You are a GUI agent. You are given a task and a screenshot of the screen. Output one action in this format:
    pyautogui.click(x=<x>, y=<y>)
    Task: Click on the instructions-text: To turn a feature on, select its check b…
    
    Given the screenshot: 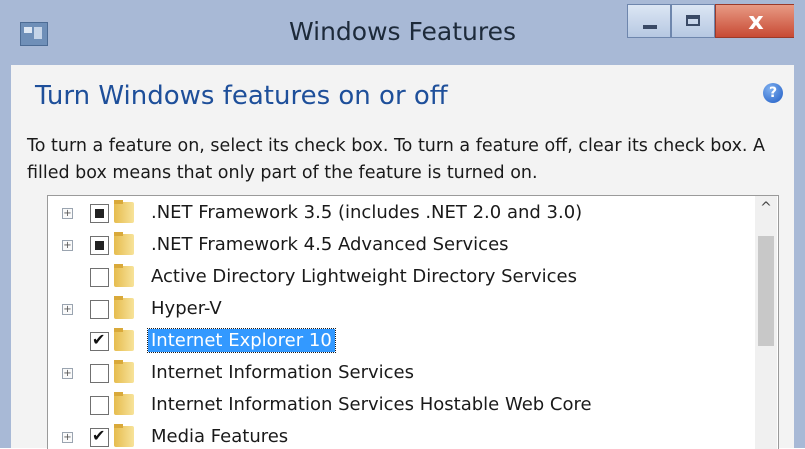 What is the action you would take?
    pyautogui.click(x=396, y=159)
    